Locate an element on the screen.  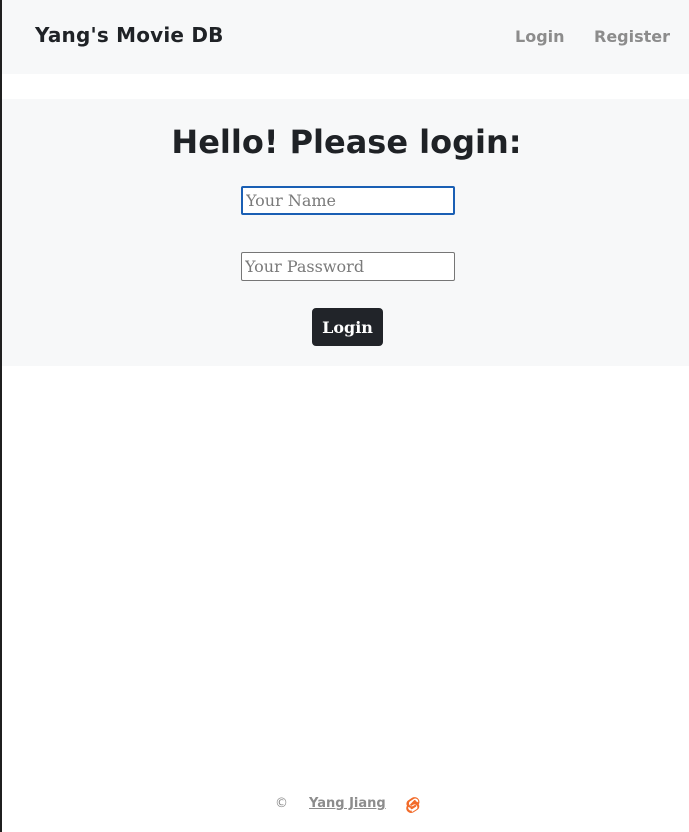
navbar: Yang's Movie DB Login Register is located at coordinates (345, 37).